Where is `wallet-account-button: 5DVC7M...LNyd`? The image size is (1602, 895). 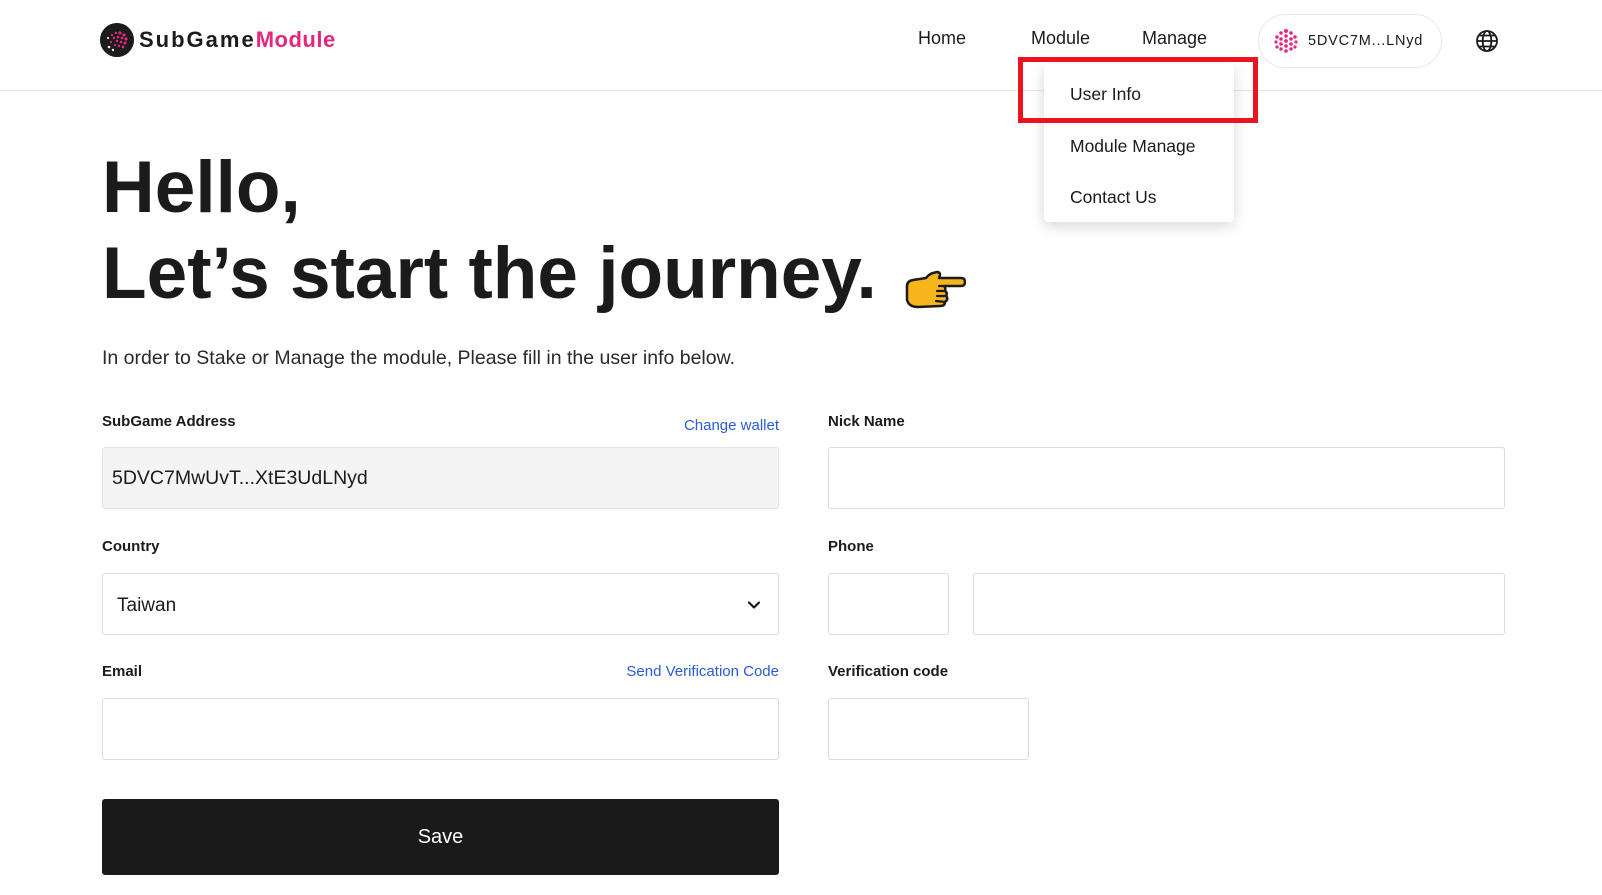 wallet-account-button: 5DVC7M...LNyd is located at coordinates (1350, 41).